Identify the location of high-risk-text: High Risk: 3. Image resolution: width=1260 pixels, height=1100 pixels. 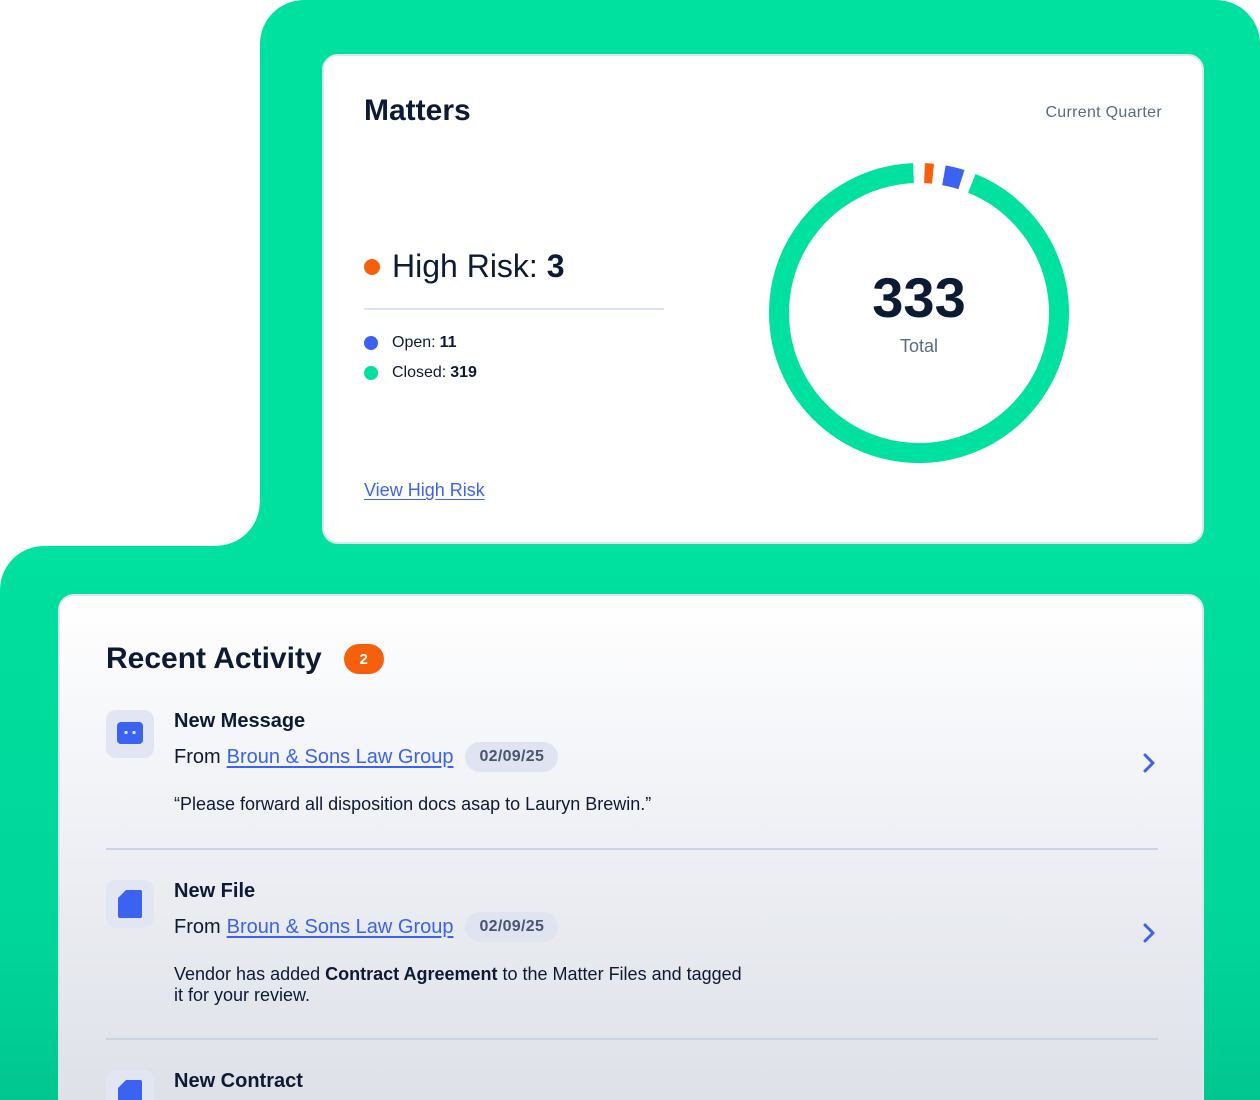
(478, 266).